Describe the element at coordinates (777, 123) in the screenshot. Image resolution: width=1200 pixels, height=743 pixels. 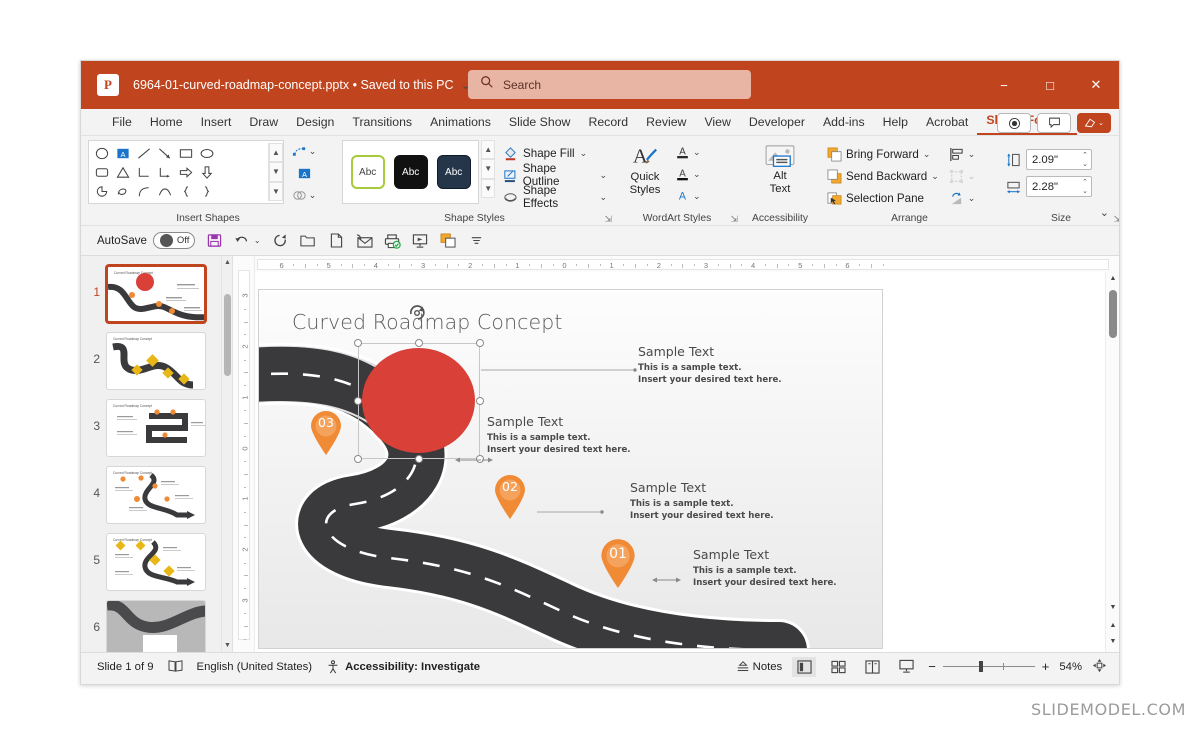
I see `tab-developer: Developer` at that location.